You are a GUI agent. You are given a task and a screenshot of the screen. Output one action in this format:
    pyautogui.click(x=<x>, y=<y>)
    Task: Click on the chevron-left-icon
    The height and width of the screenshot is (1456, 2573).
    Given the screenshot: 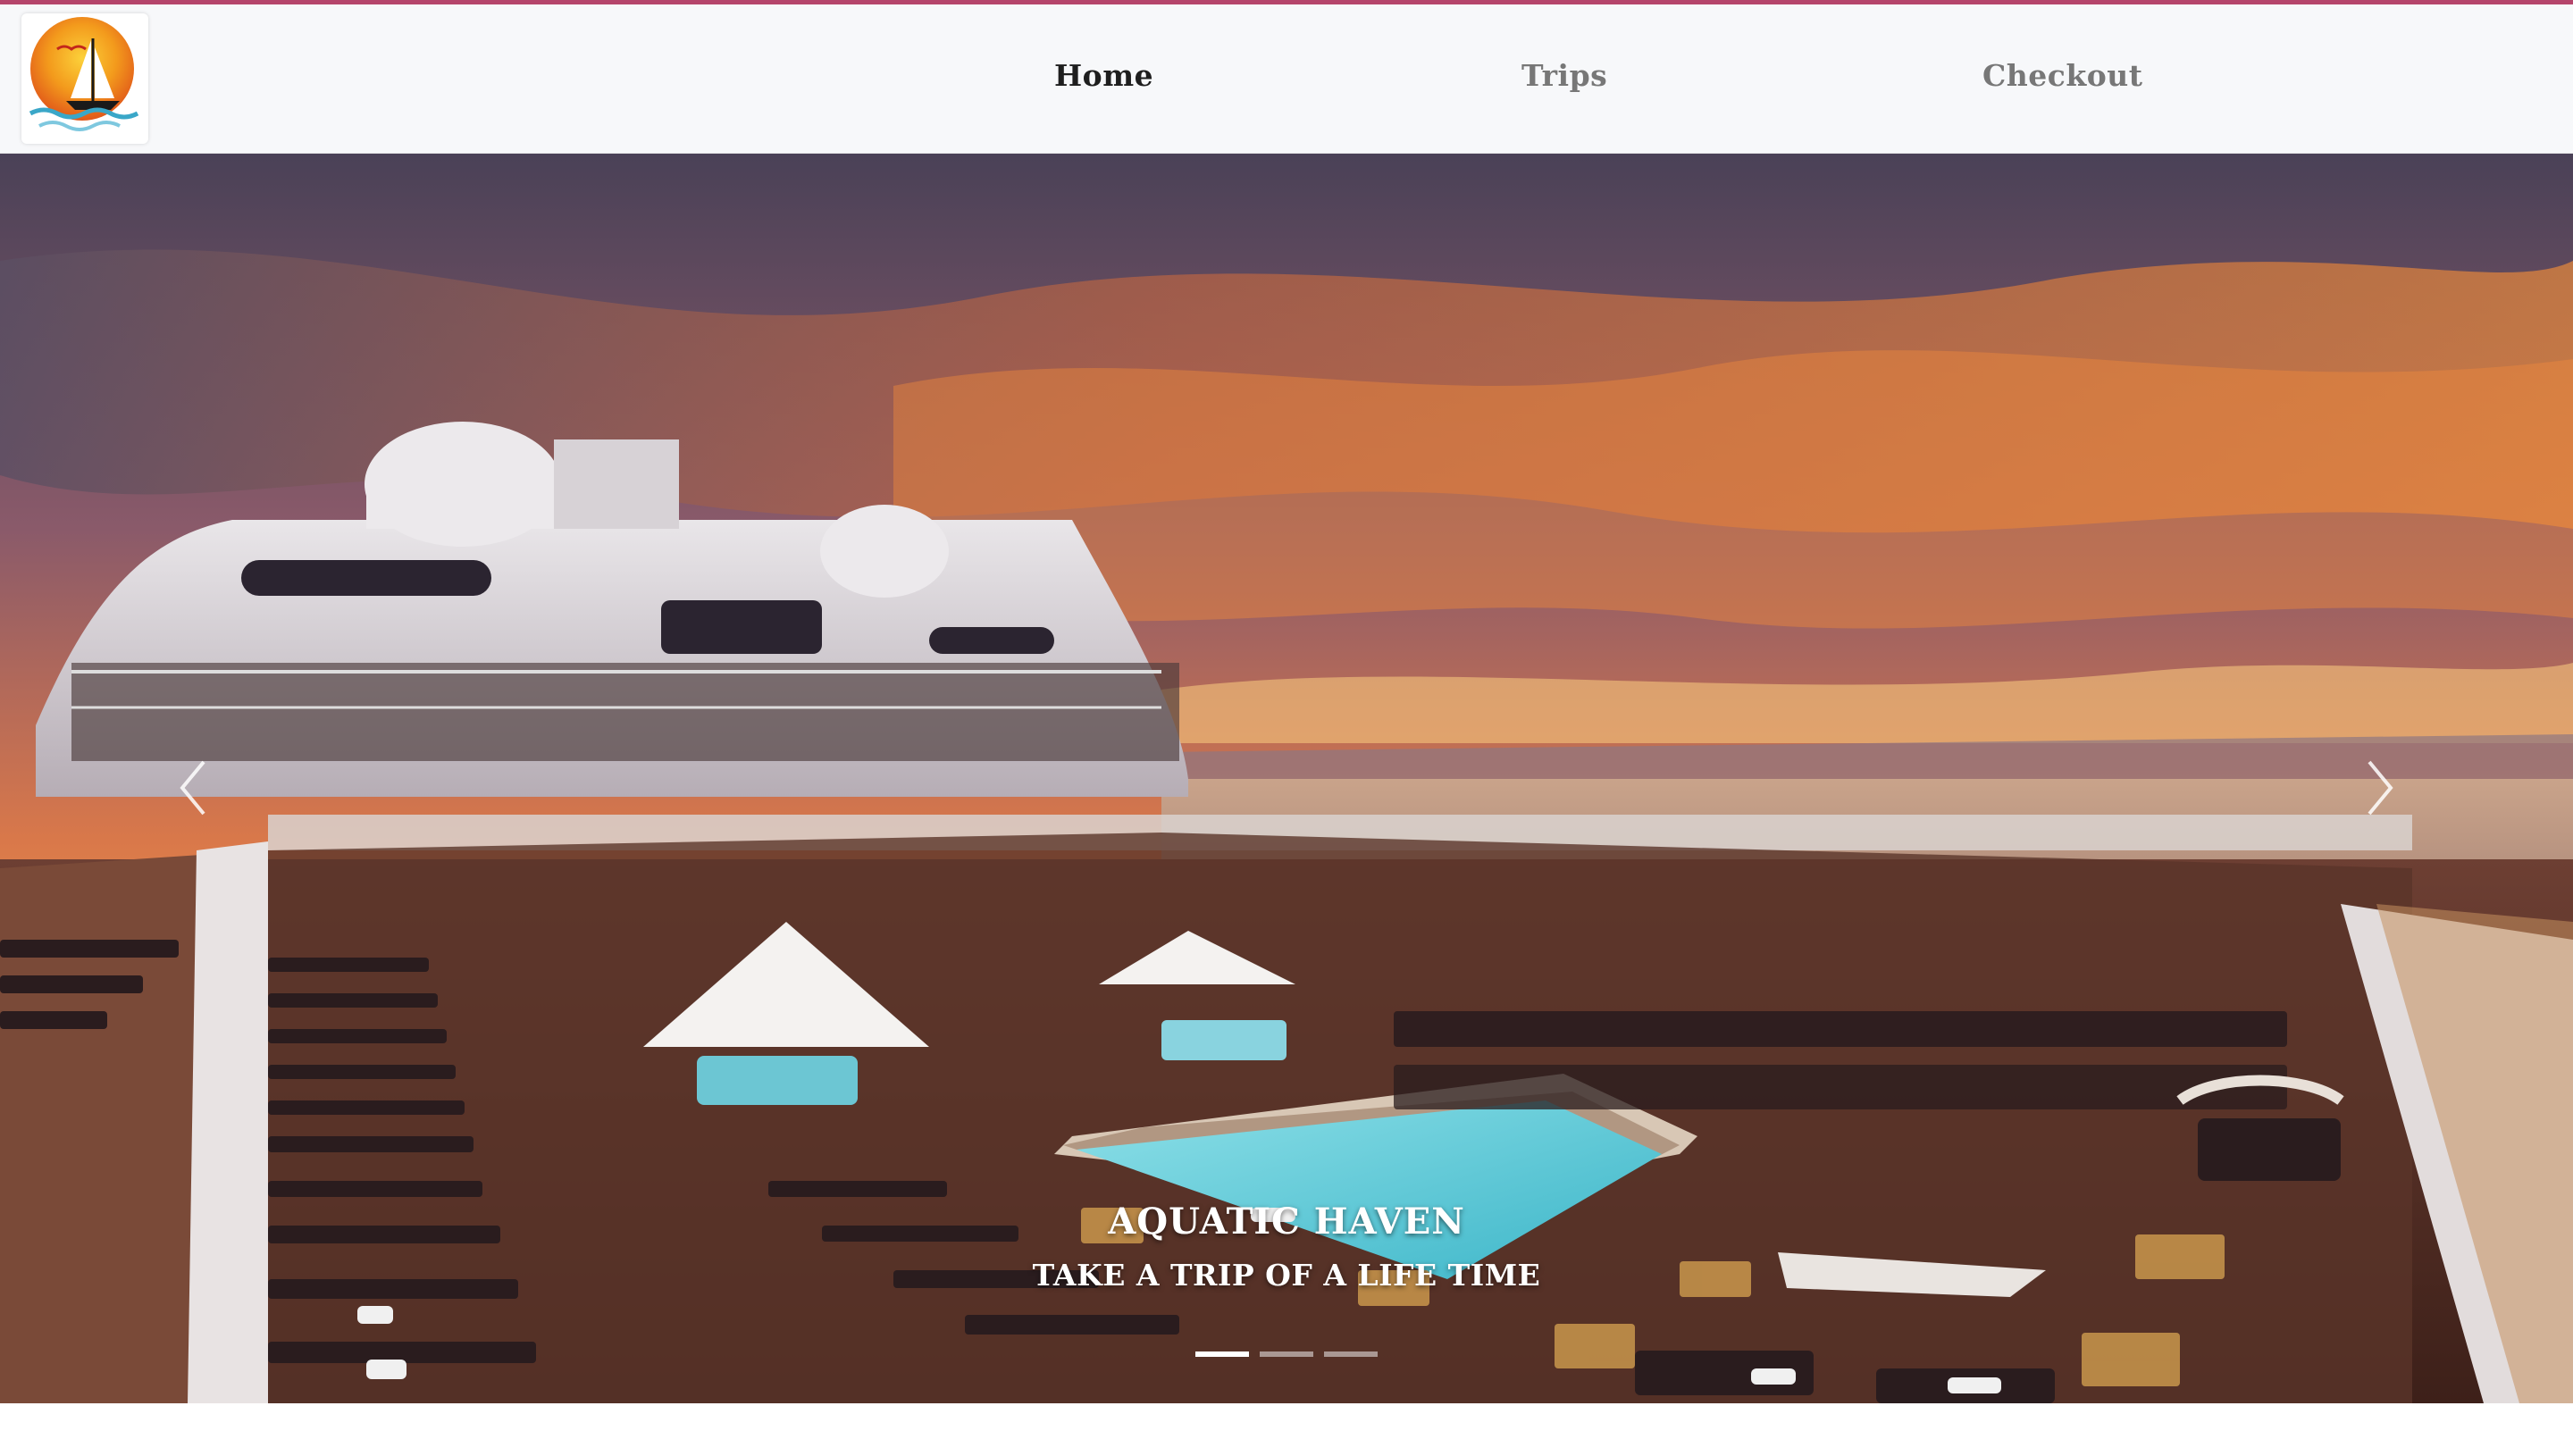 What is the action you would take?
    pyautogui.click(x=192, y=788)
    